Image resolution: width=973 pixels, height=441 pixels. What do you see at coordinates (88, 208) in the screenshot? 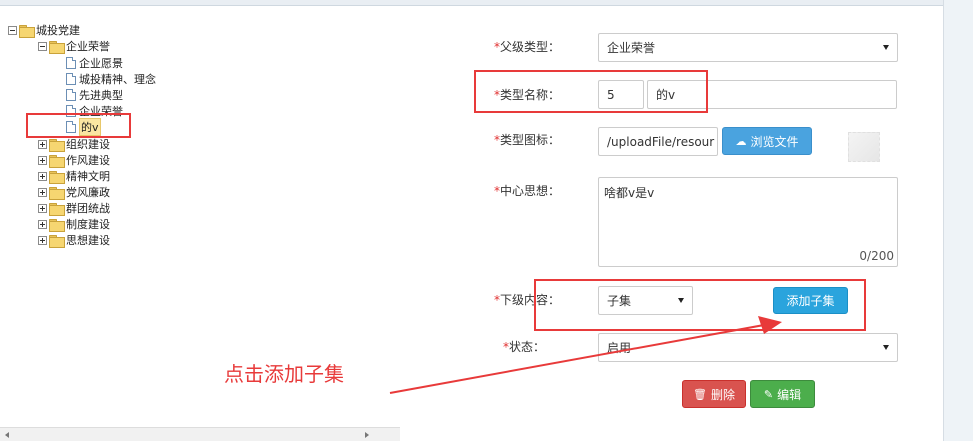
I see `tree-node-label: 群团统战` at bounding box center [88, 208].